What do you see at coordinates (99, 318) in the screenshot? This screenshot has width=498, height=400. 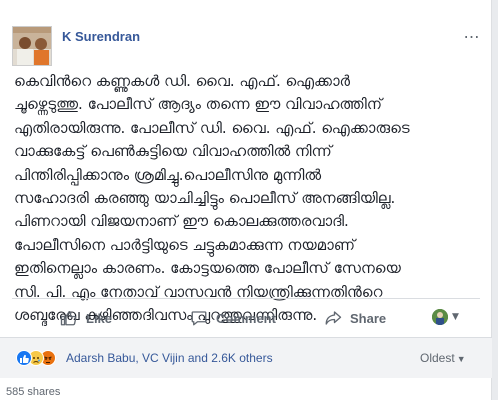 I see `like-label: Like` at bounding box center [99, 318].